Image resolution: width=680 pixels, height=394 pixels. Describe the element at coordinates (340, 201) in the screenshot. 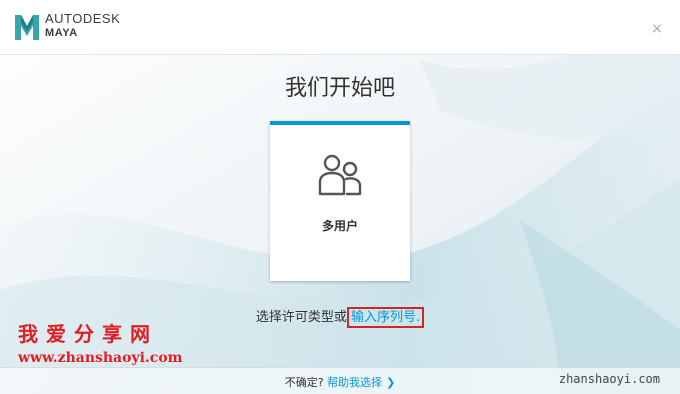

I see `multi-user-license-card: 多用户` at that location.